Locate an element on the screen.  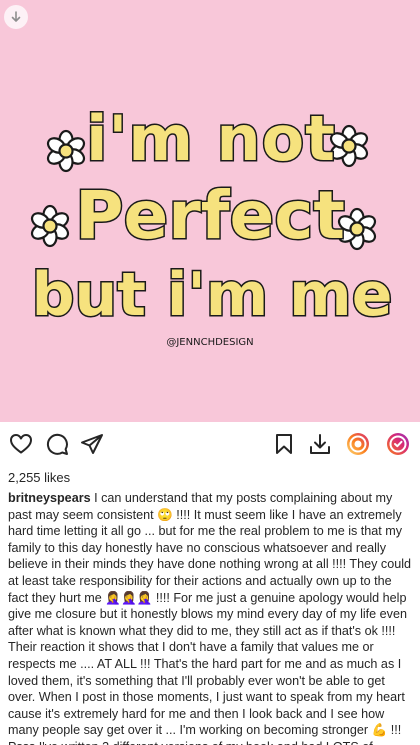
share-icon is located at coordinates (92, 444).